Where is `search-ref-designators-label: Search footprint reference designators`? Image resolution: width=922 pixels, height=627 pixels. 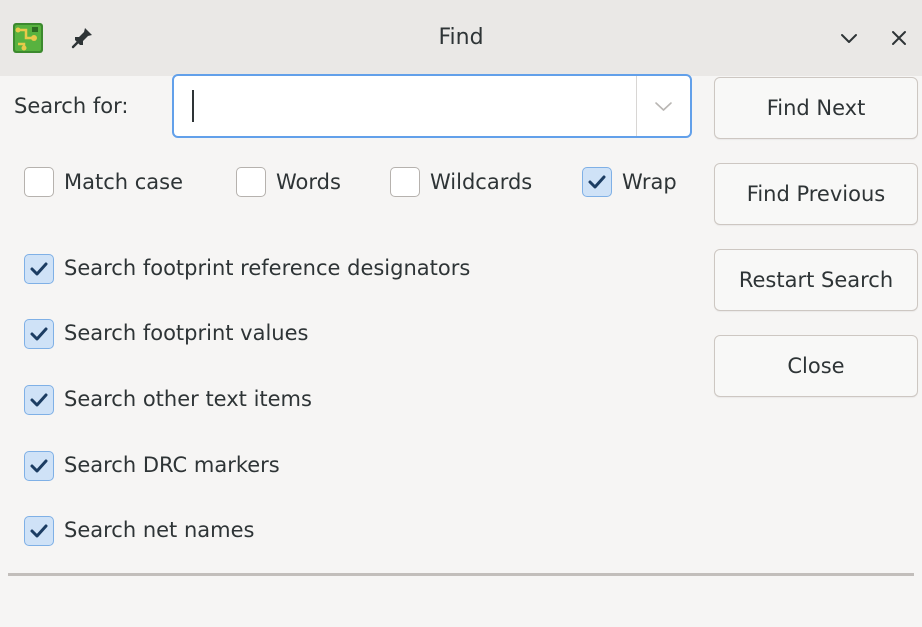
search-ref-designators-label: Search footprint reference designators is located at coordinates (267, 268).